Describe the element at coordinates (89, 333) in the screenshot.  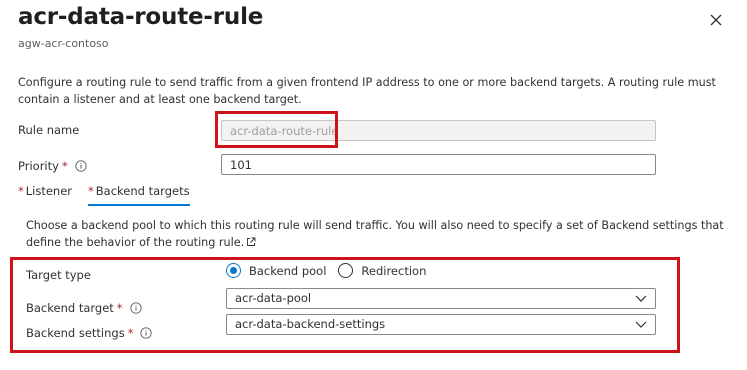
I see `backend-settings-label: Backend settings *` at that location.